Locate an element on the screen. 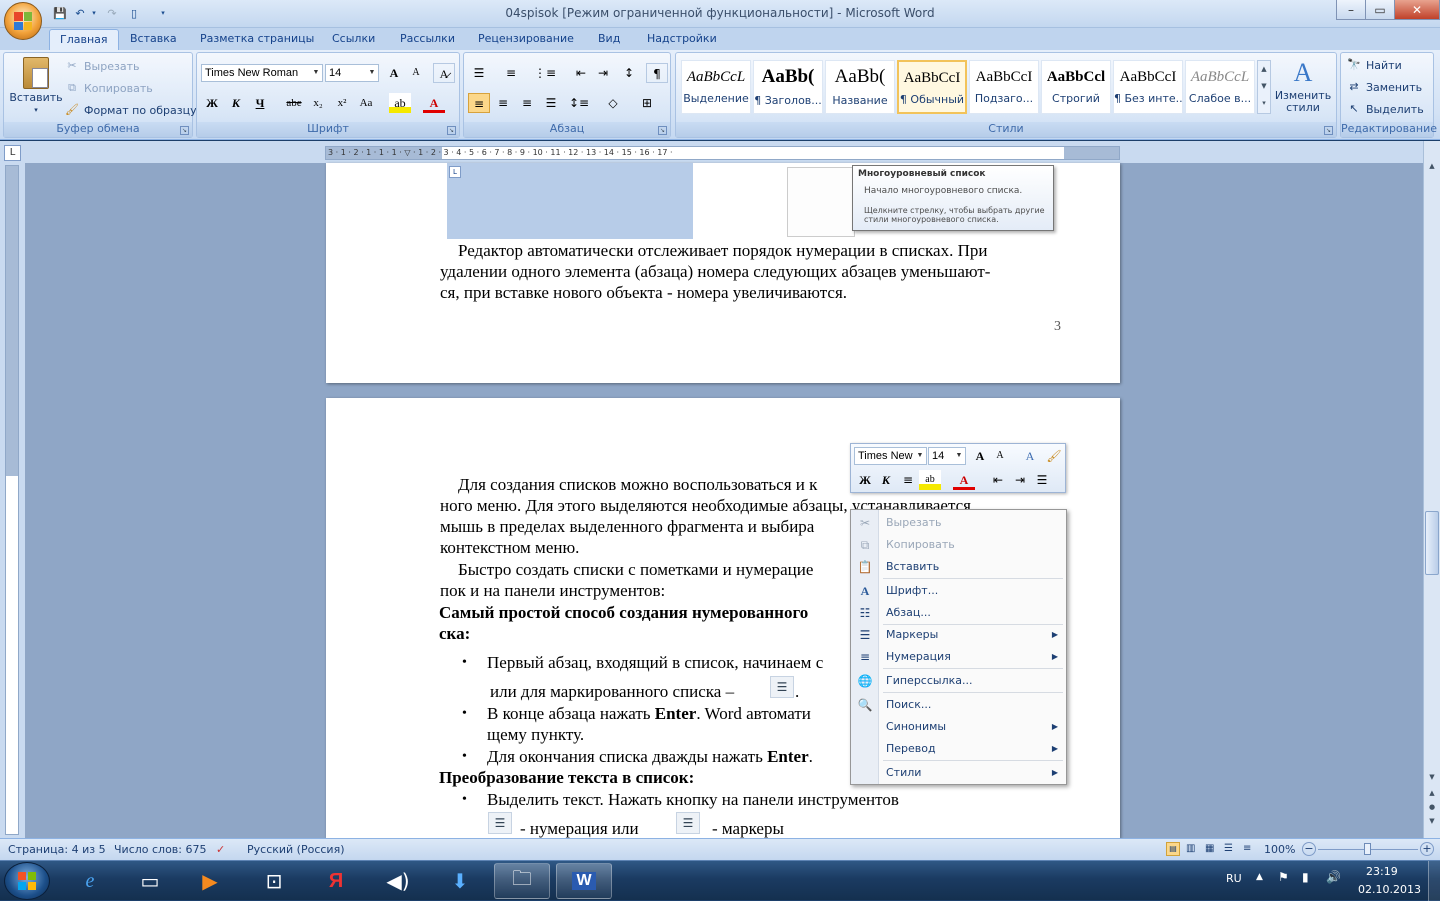 This screenshot has height=901, width=1440. align-right-icon: ≡ is located at coordinates (527, 103).